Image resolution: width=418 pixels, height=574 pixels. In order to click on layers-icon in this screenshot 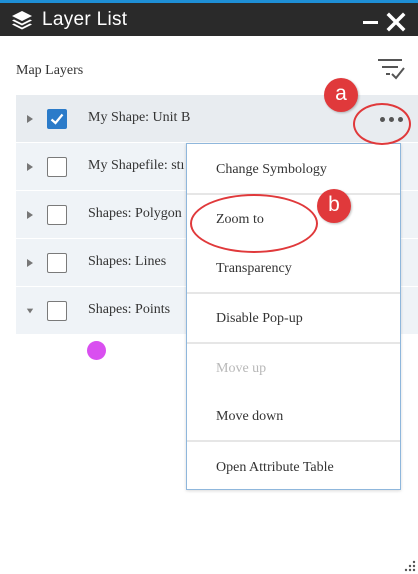, I will do `click(22, 20)`.